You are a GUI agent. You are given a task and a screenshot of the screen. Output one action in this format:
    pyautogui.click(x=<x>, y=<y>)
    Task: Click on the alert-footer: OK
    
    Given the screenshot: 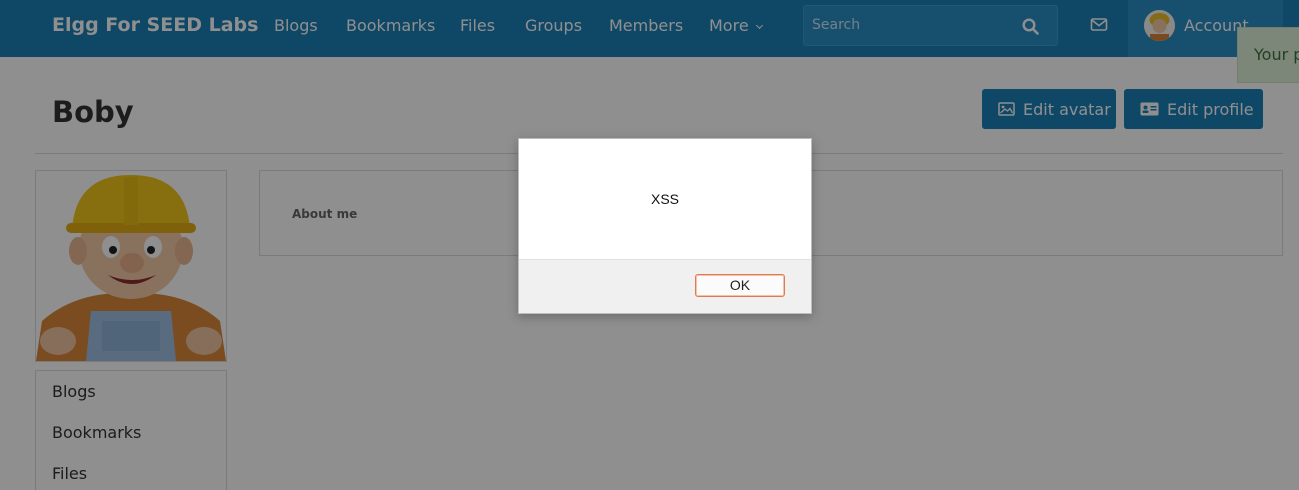 What is the action you would take?
    pyautogui.click(x=665, y=286)
    